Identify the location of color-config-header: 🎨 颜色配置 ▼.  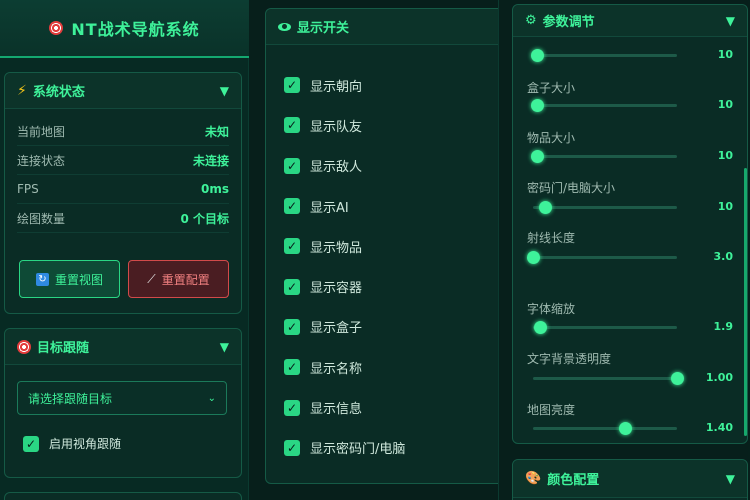
(630, 479).